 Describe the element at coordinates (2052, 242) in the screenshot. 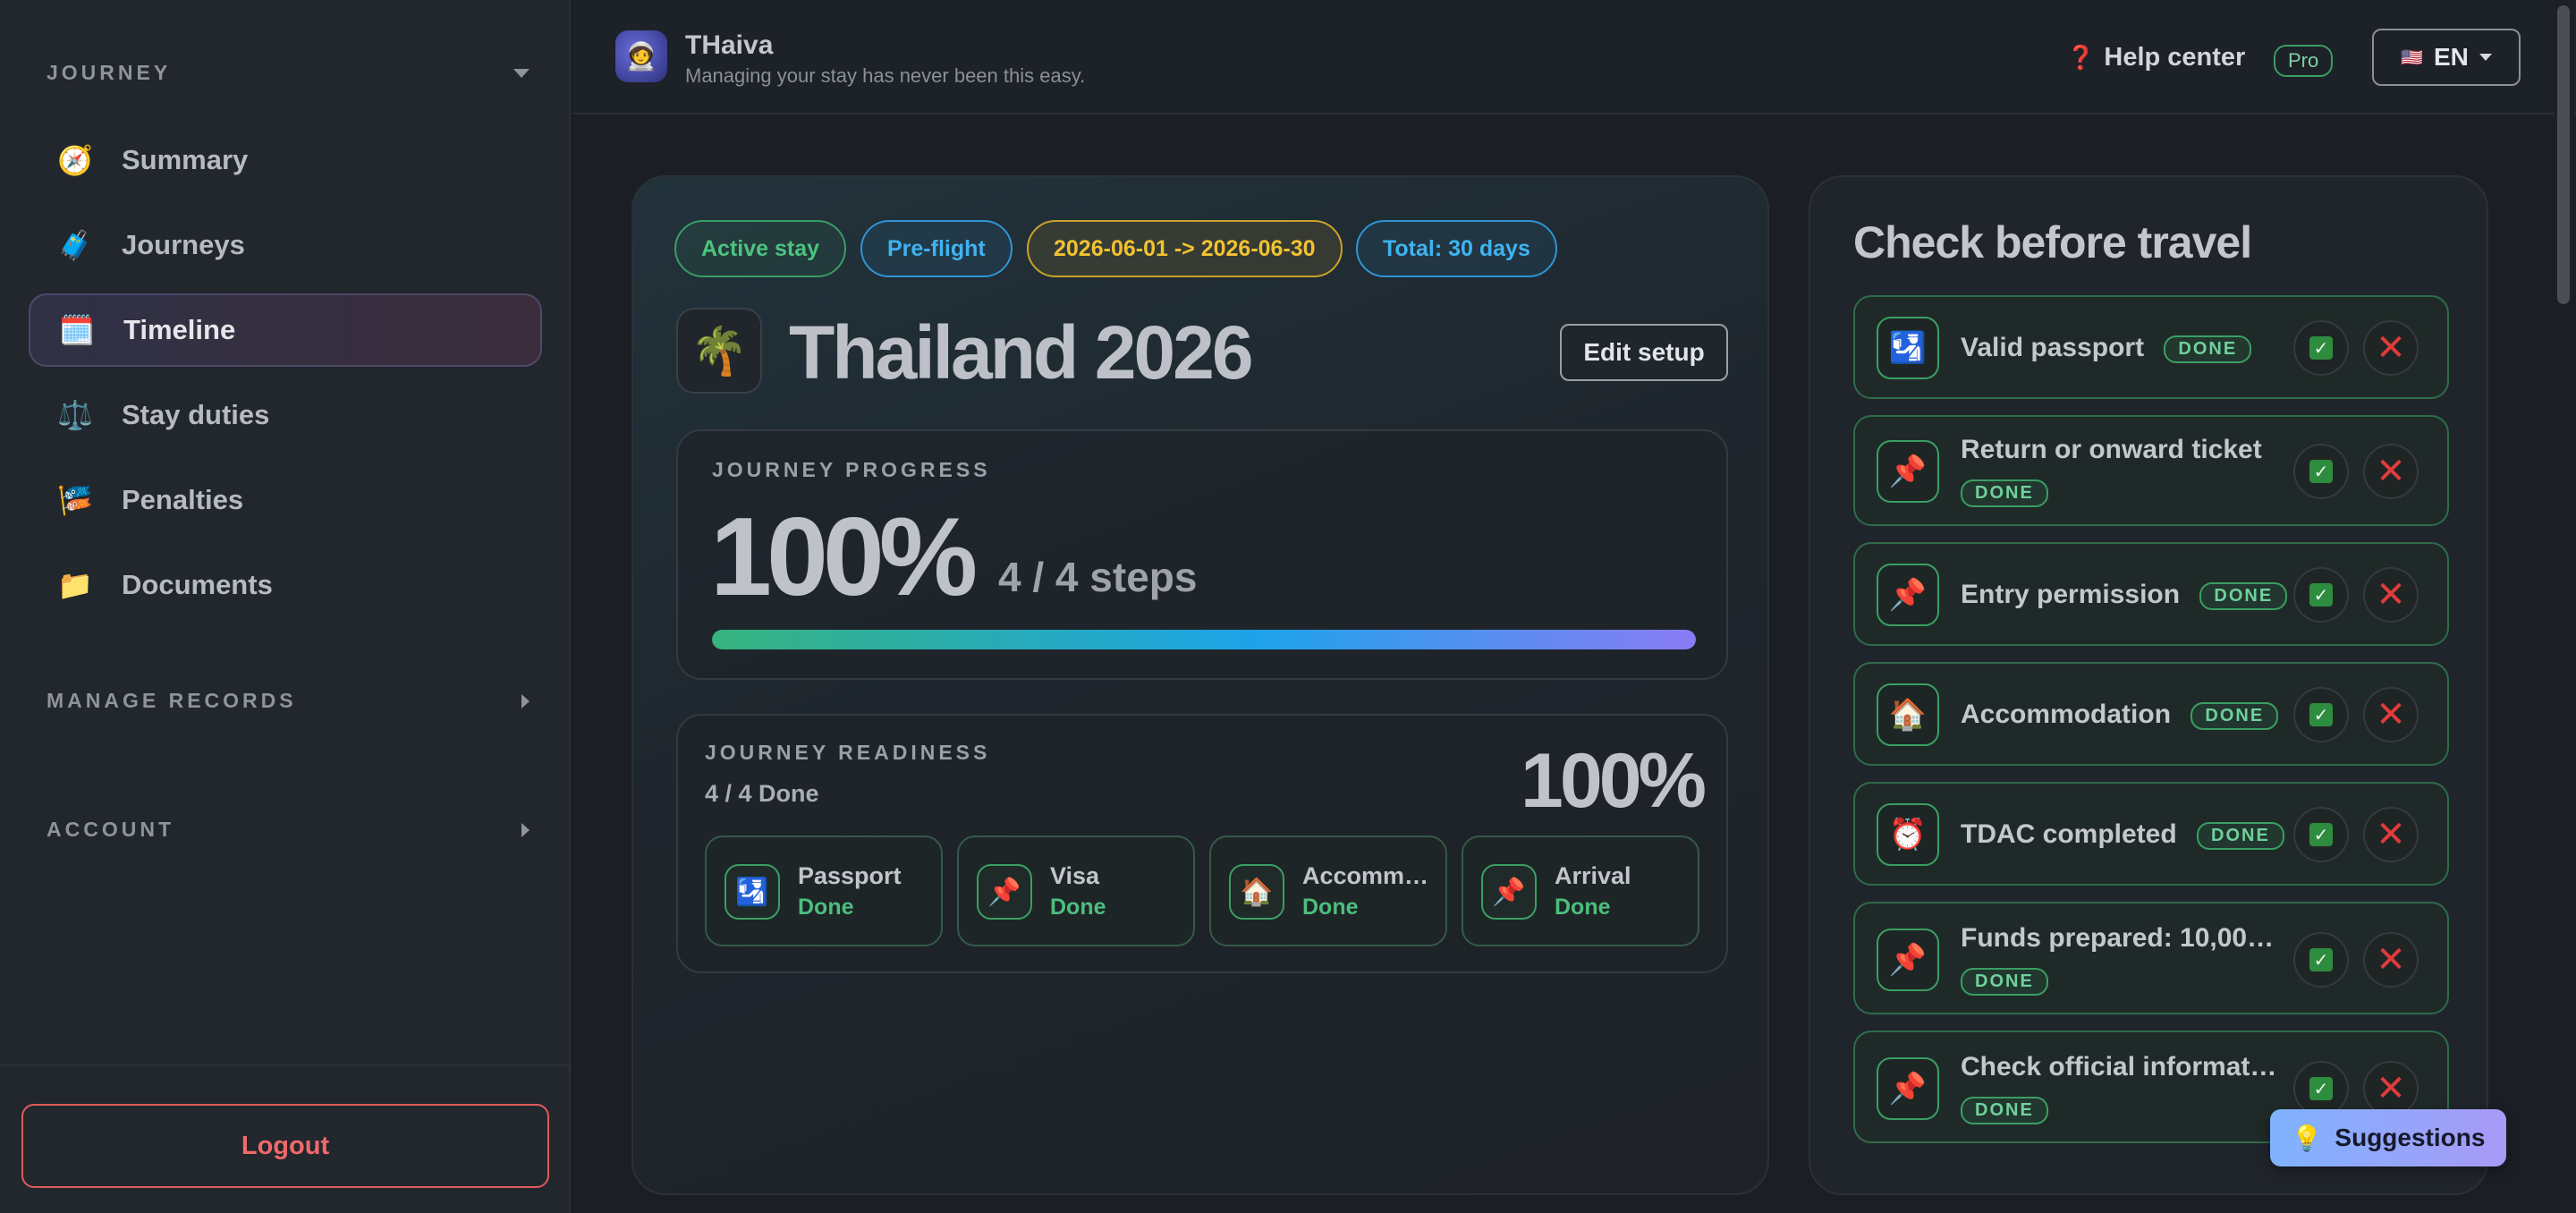

I see `checklist-title: Check before travel` at that location.